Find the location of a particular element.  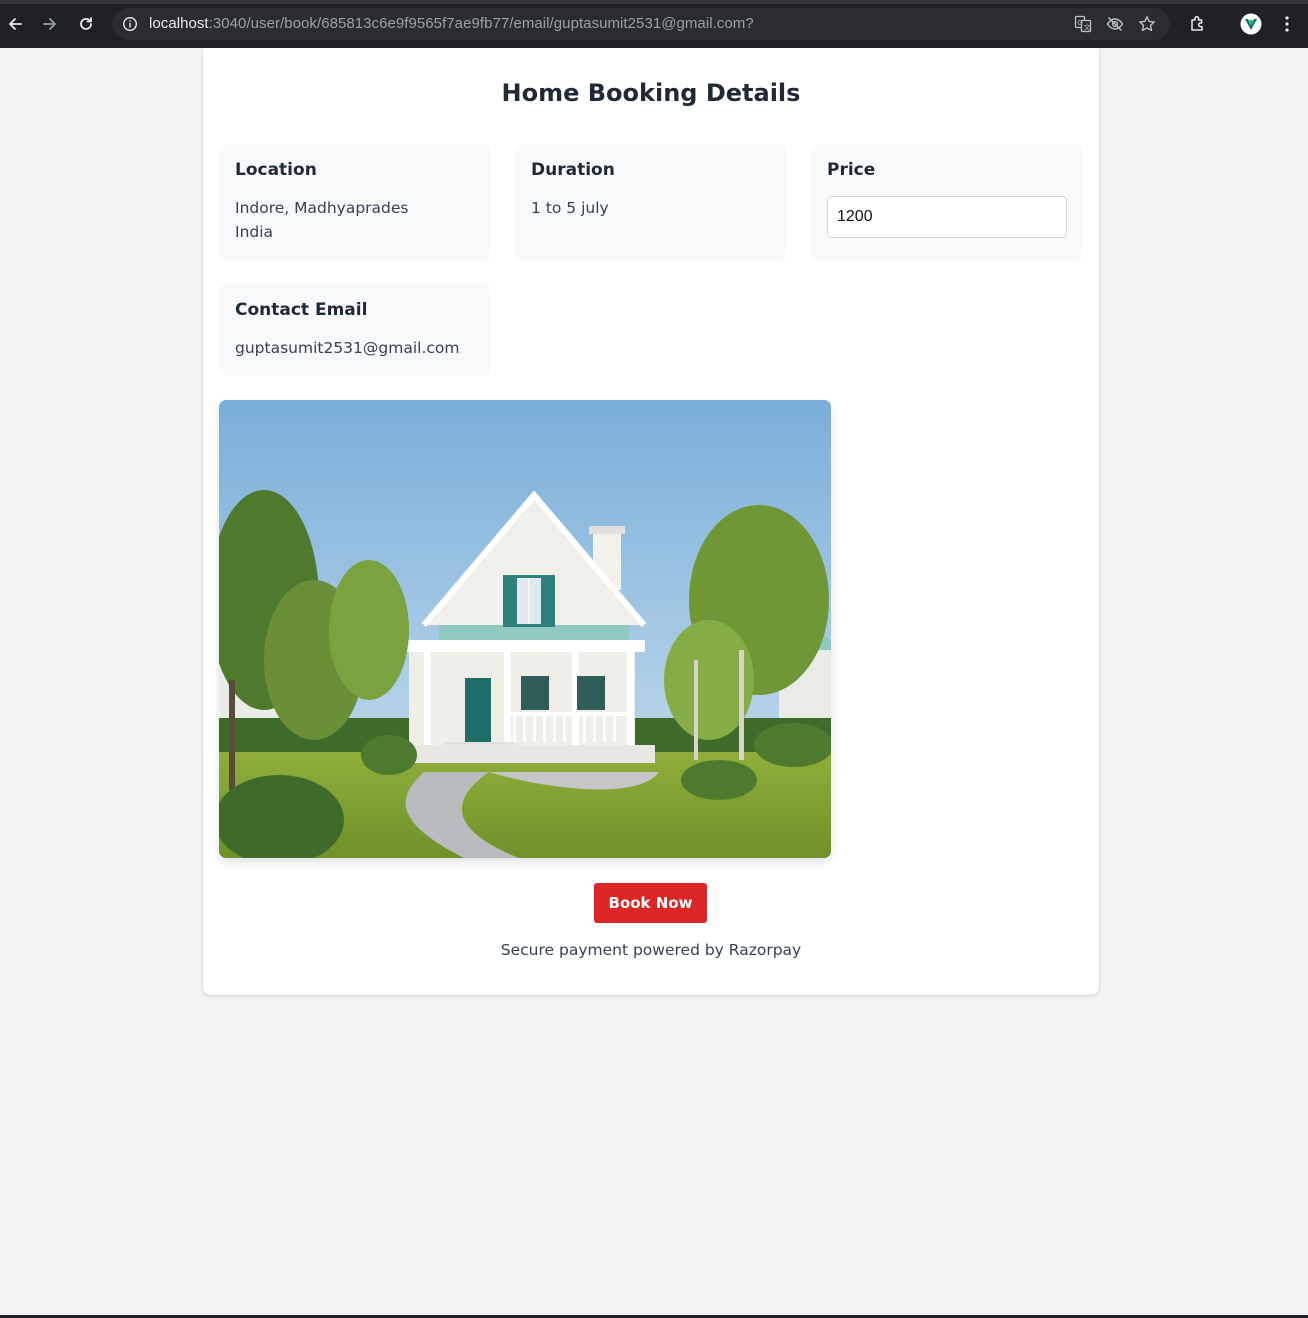

reload-icon is located at coordinates (86, 23).